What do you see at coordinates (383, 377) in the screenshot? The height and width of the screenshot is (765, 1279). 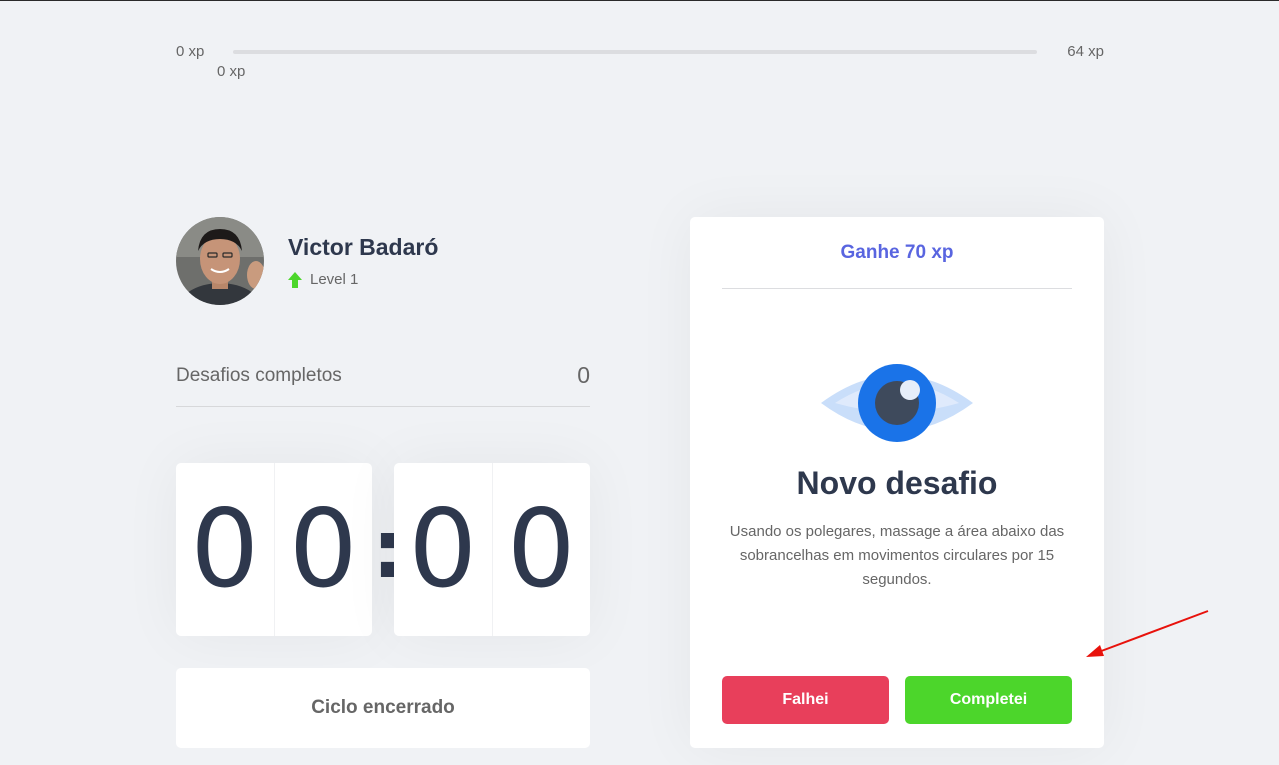 I see `completed-challenges: Desafios completos 0` at bounding box center [383, 377].